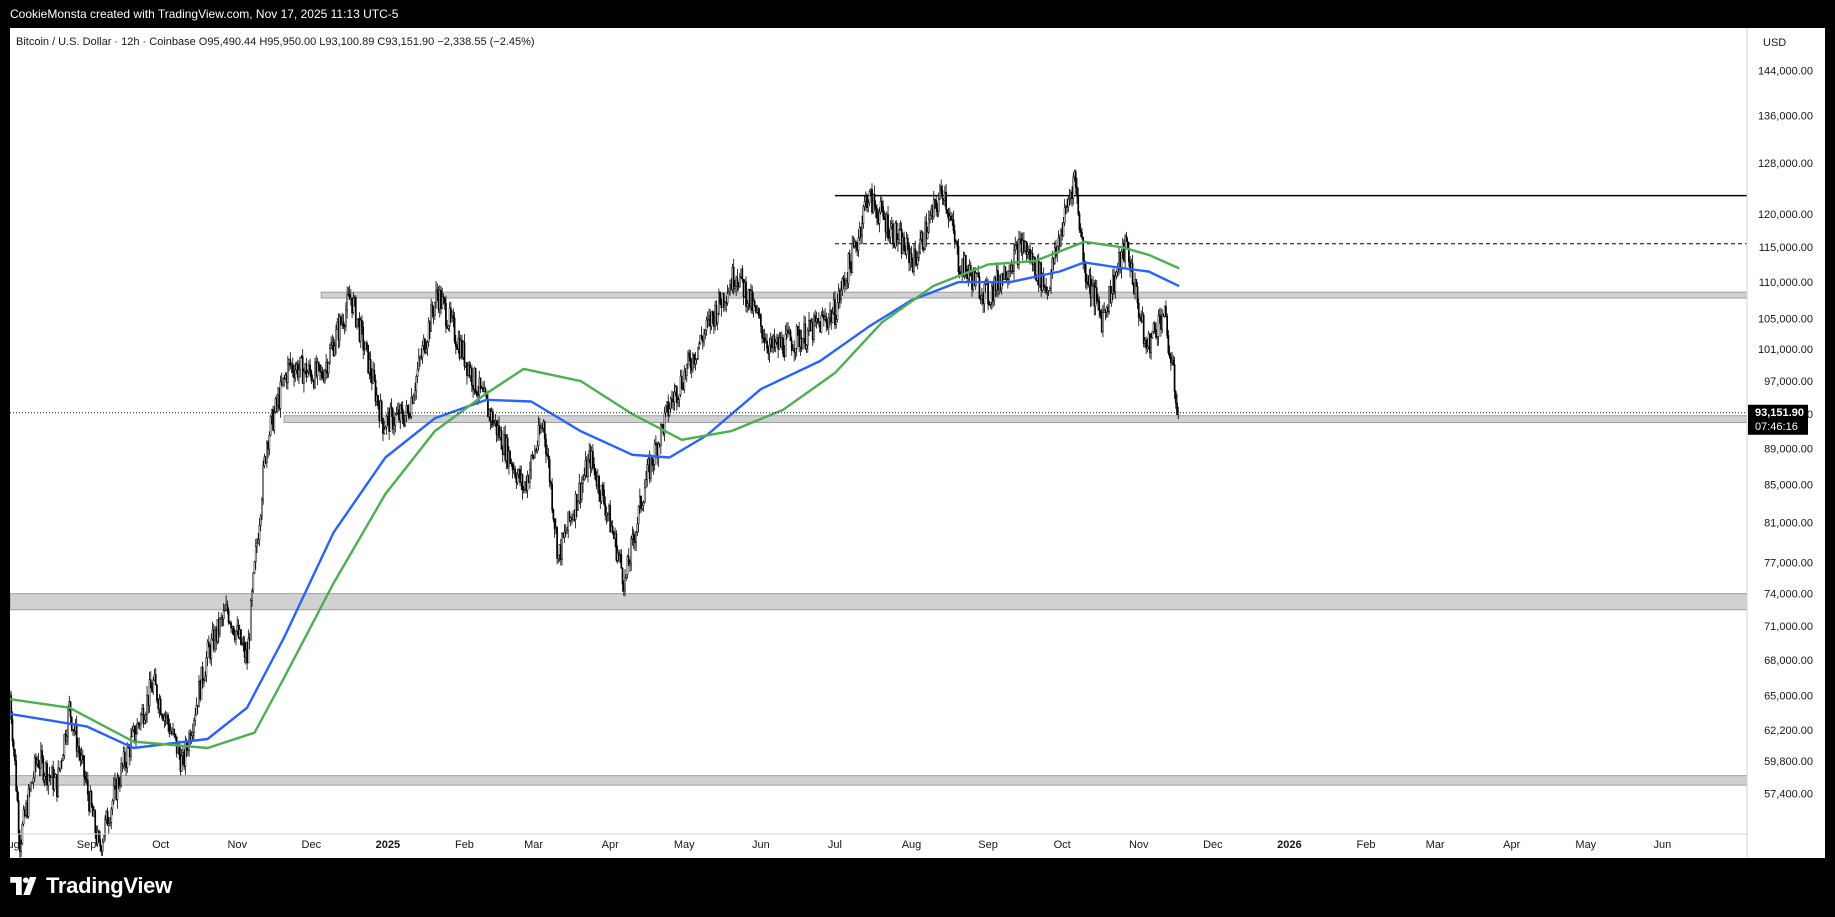  What do you see at coordinates (1788, 524) in the screenshot?
I see `price-tick-label: 81,000.00` at bounding box center [1788, 524].